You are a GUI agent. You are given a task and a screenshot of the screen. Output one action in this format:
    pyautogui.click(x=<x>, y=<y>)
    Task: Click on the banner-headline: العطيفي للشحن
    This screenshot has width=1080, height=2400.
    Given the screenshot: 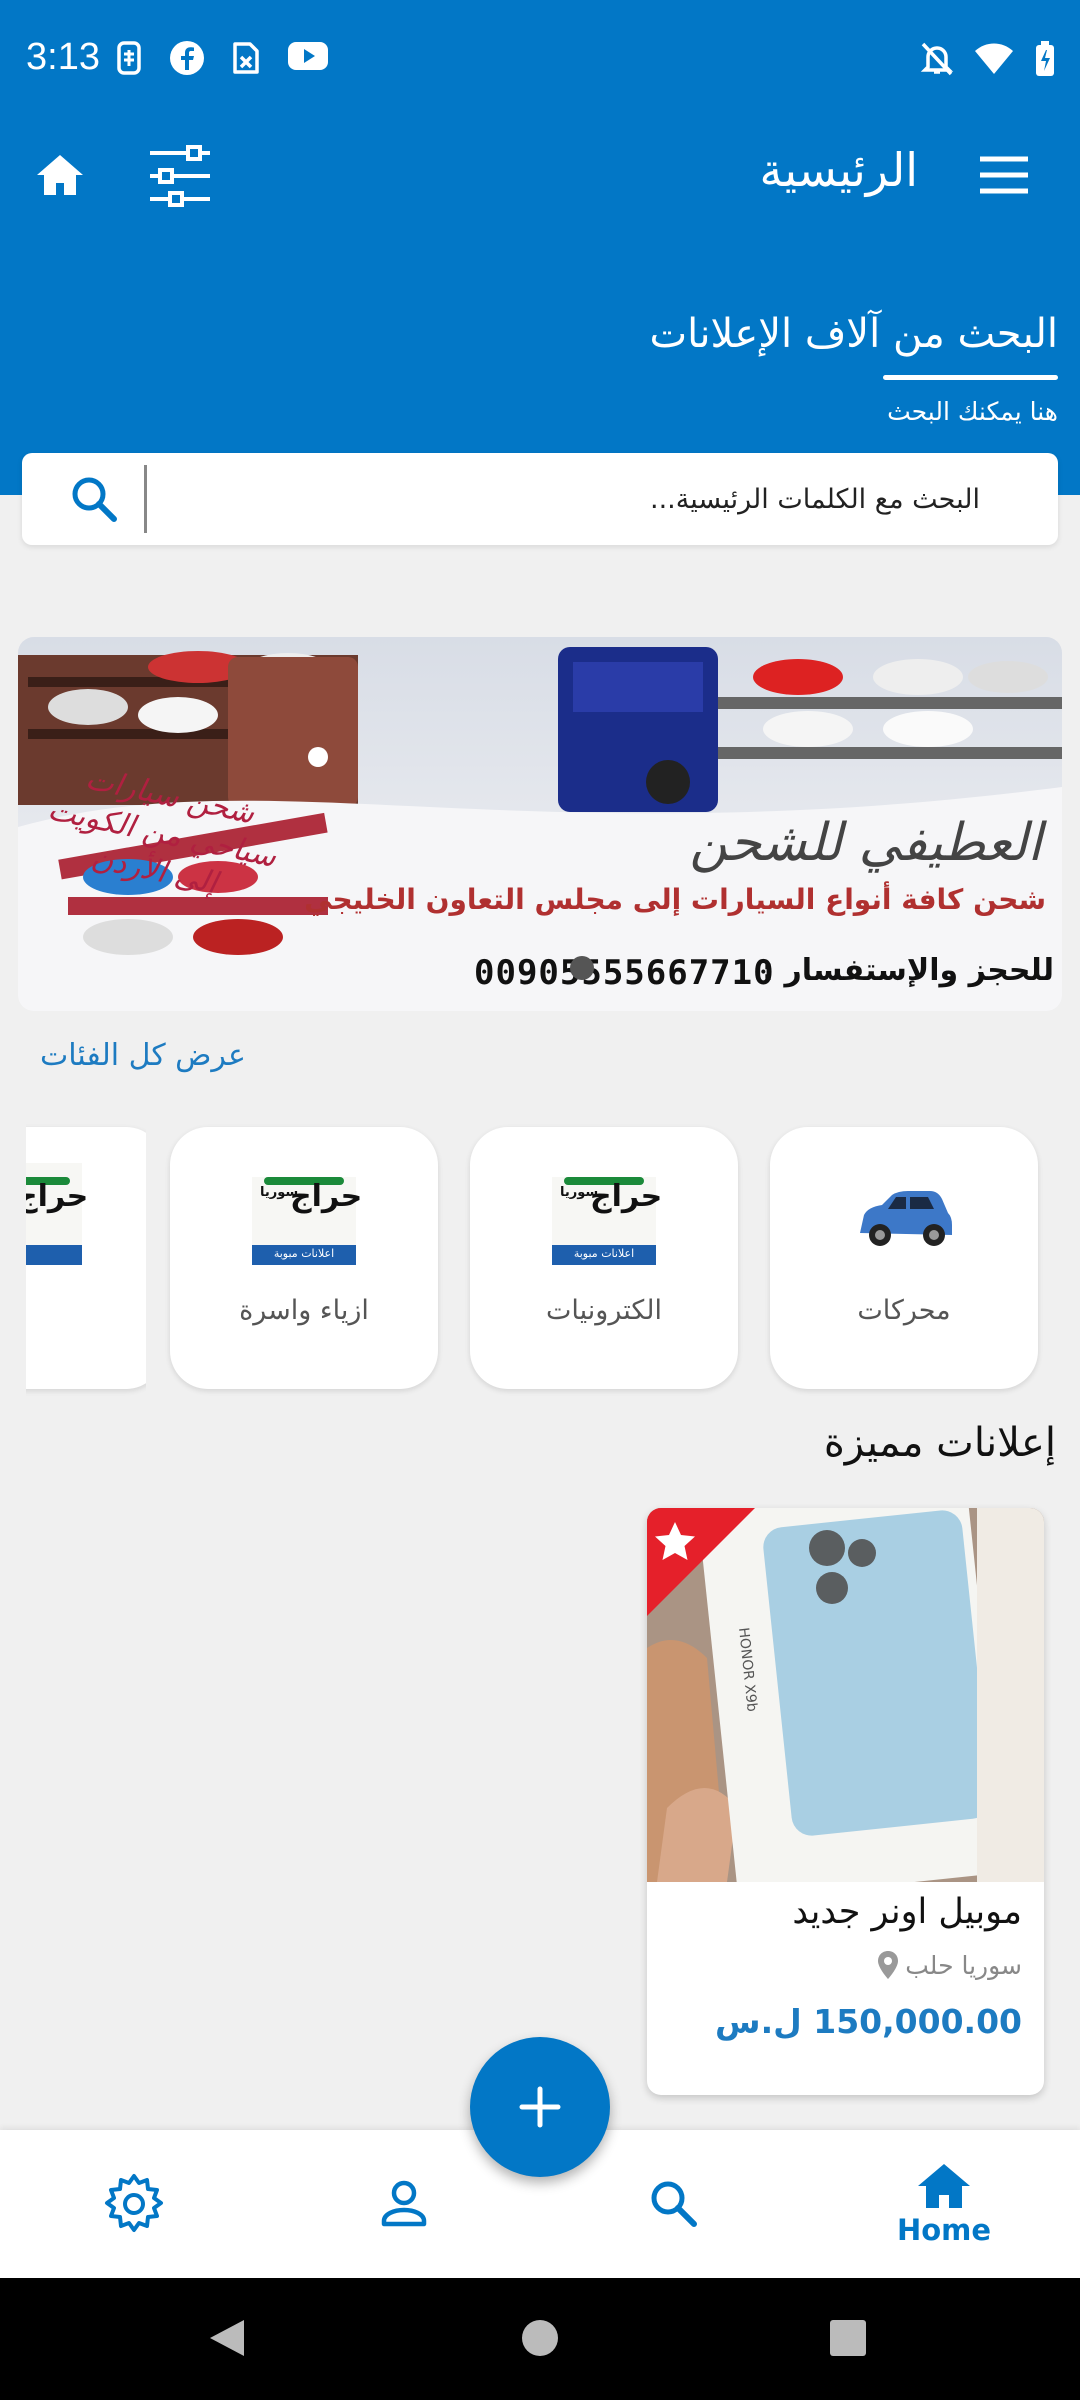 What is the action you would take?
    pyautogui.click(x=866, y=843)
    